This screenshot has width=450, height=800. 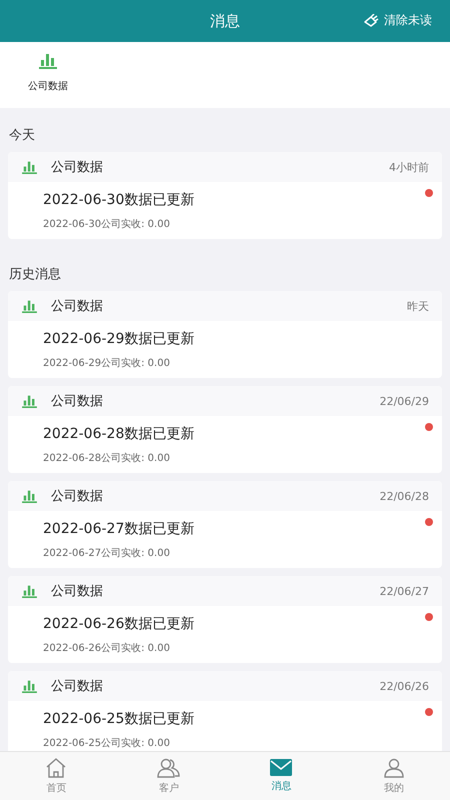 What do you see at coordinates (404, 401) in the screenshot?
I see `message-time: 22/06/29` at bounding box center [404, 401].